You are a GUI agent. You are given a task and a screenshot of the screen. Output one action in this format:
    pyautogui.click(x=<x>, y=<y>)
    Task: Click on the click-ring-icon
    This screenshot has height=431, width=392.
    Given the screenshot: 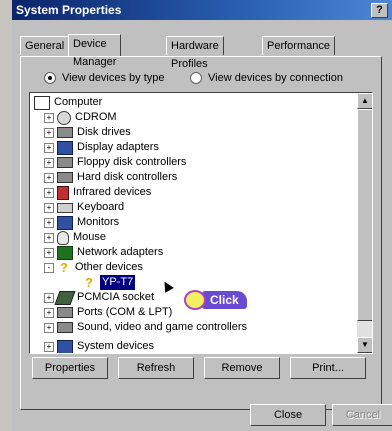 What is the action you would take?
    pyautogui.click(x=195, y=300)
    